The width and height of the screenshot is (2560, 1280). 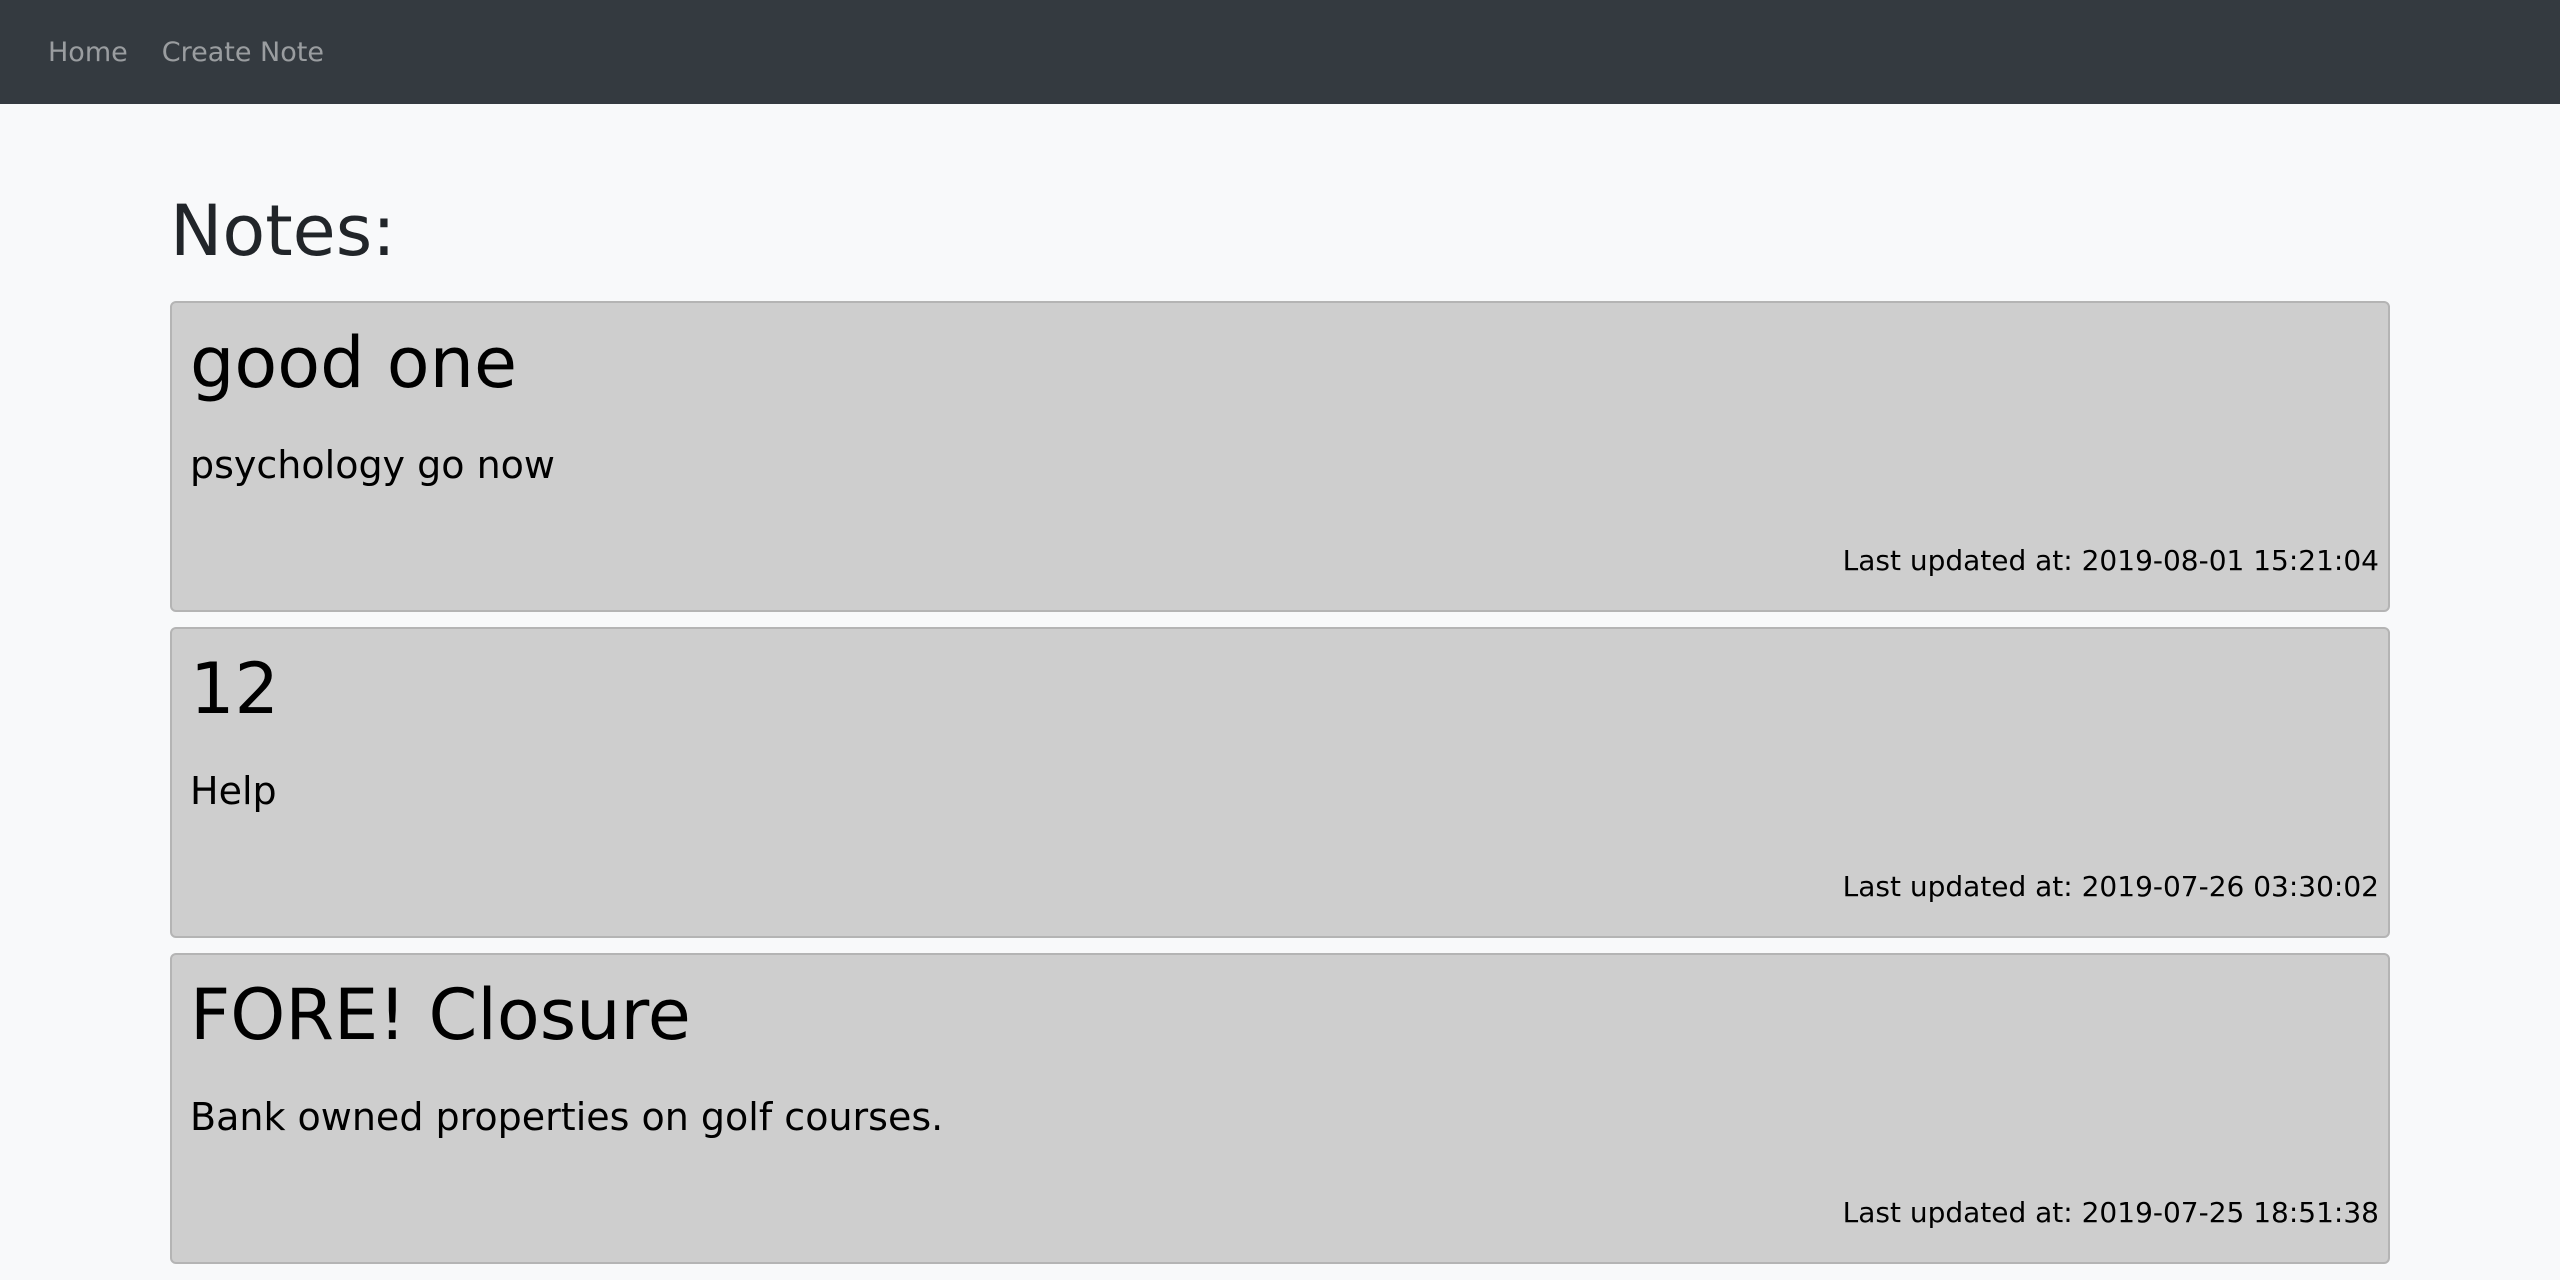 What do you see at coordinates (2110, 560) in the screenshot?
I see `note-updated-timestamp: Last updated at: 2019-08-01 15:21:04` at bounding box center [2110, 560].